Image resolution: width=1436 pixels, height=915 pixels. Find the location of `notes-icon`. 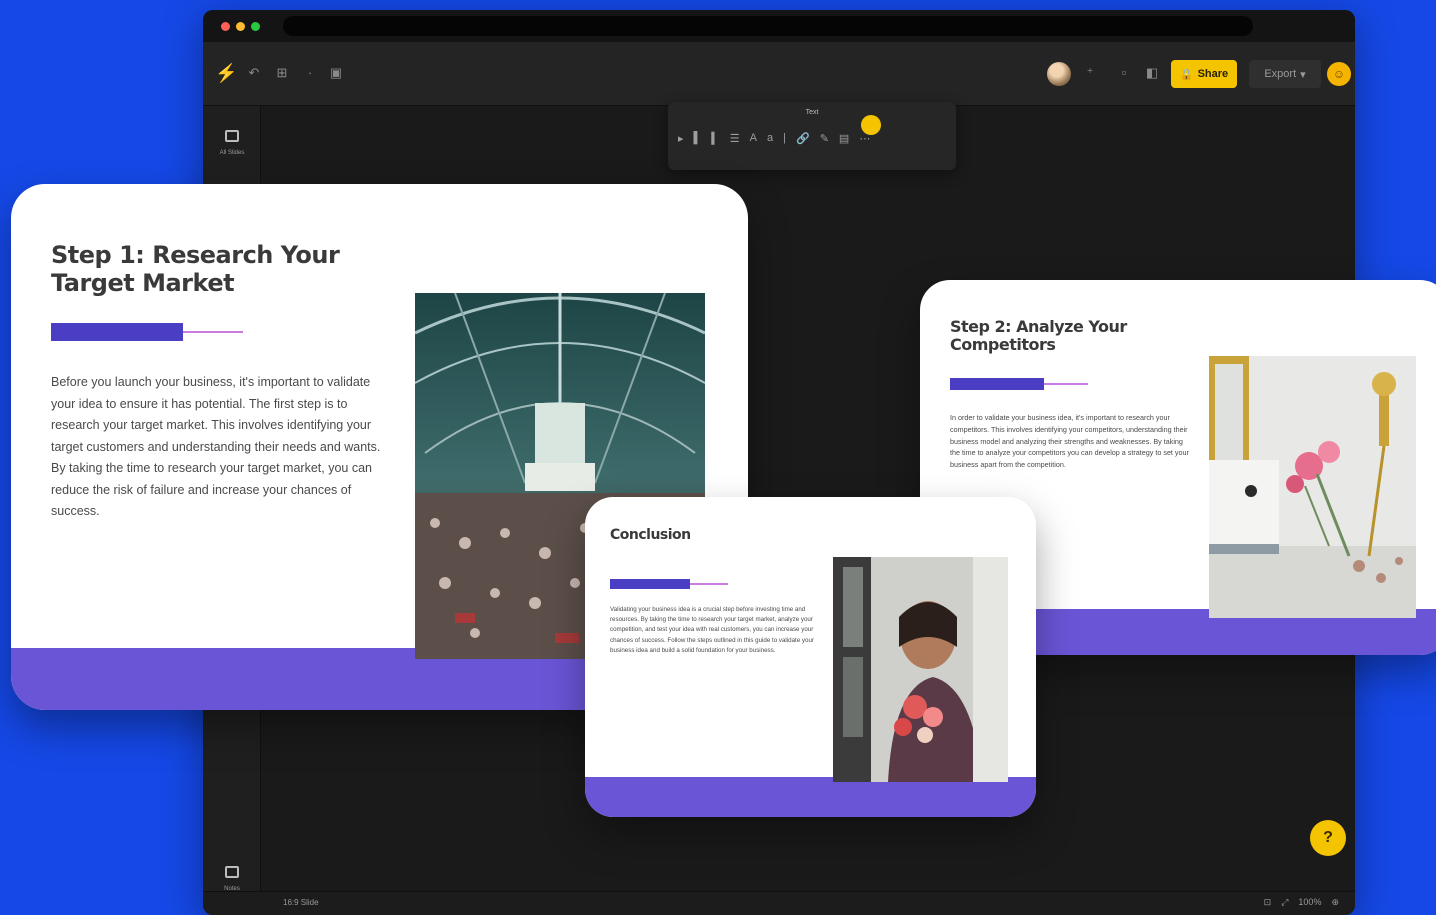

notes-icon is located at coordinates (232, 872).